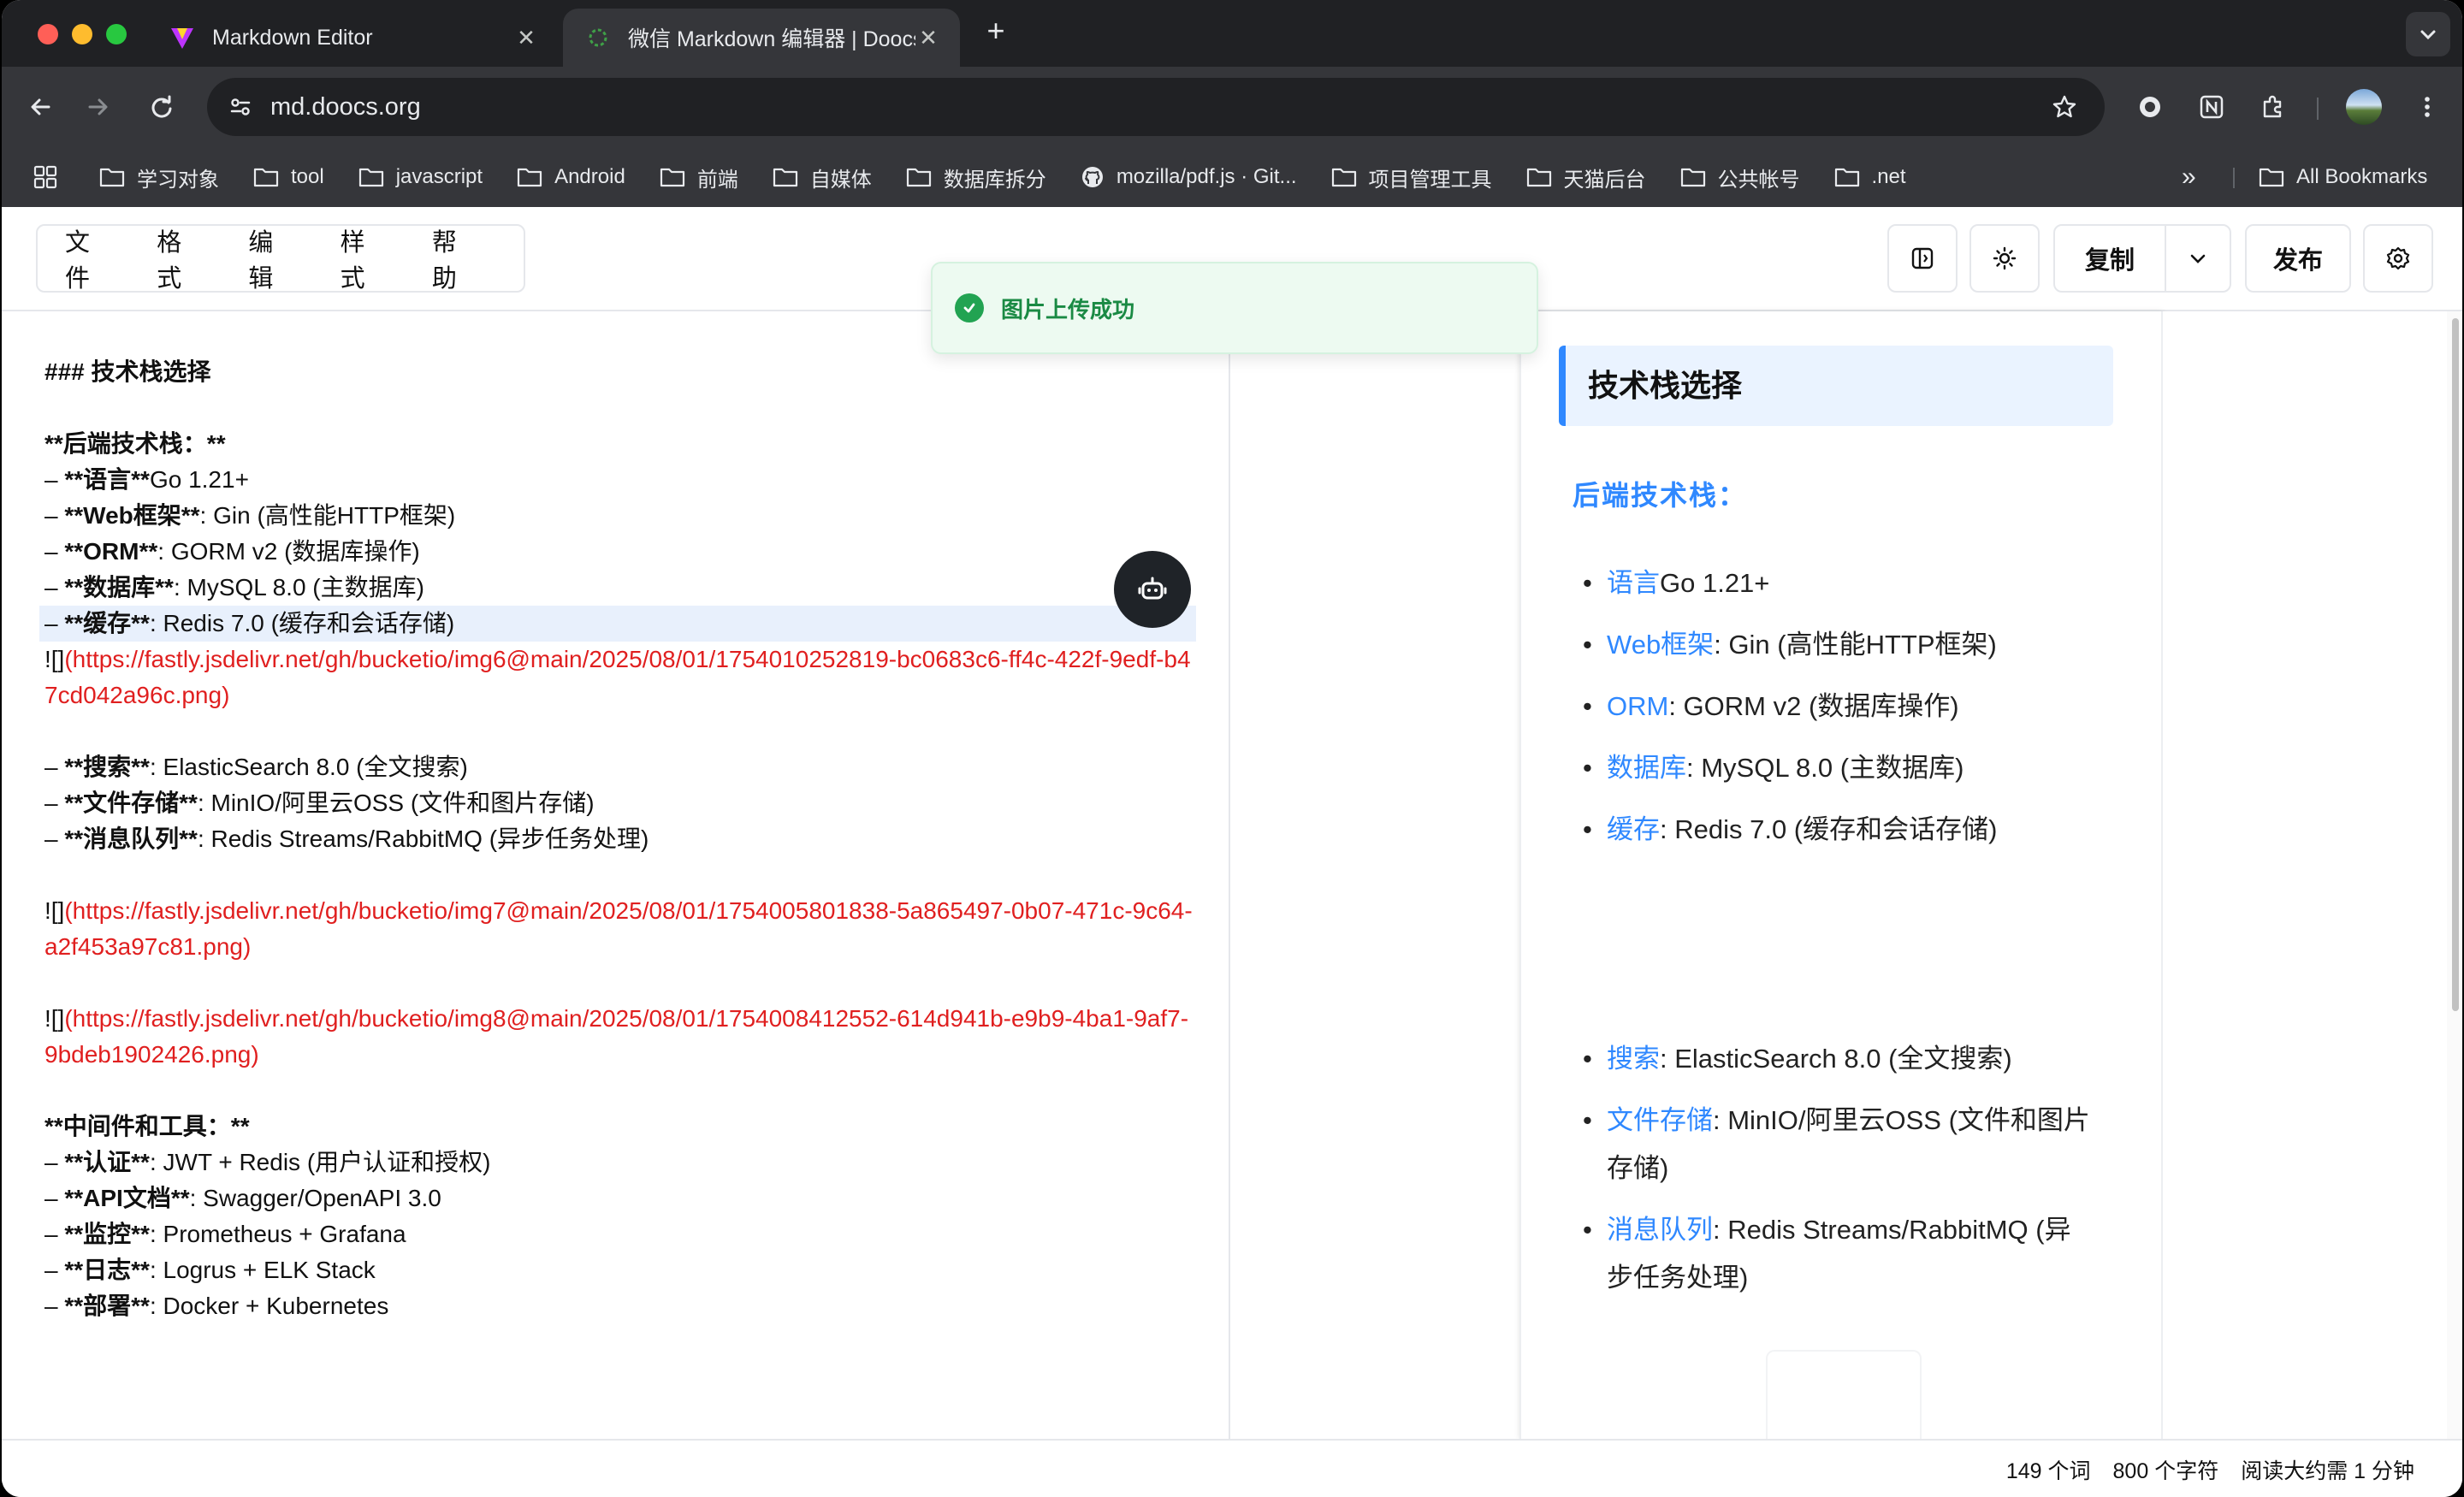 The height and width of the screenshot is (1497, 2464). I want to click on panel-toggle-icon, so click(1922, 258).